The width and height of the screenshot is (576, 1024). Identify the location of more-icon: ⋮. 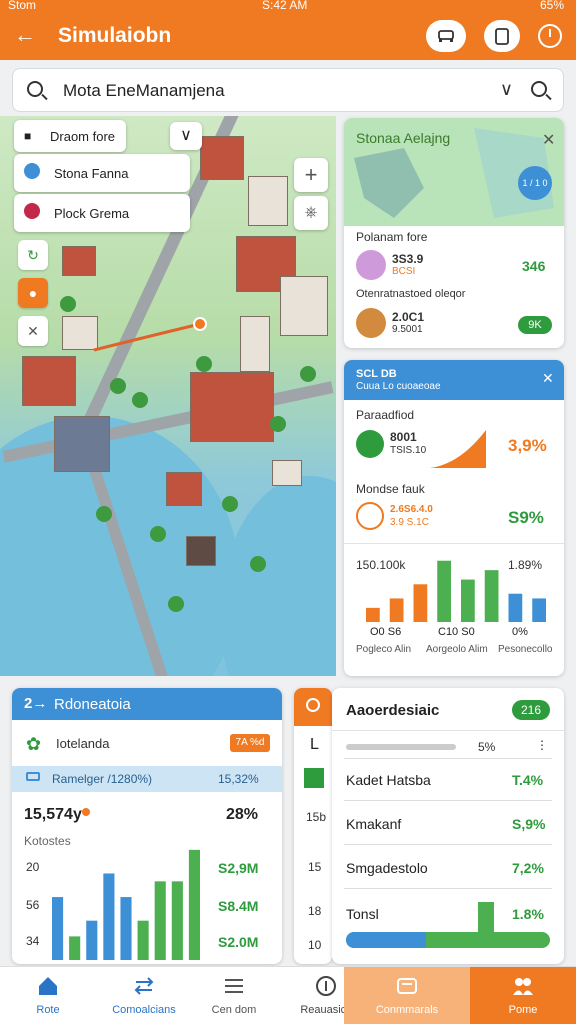
(542, 745).